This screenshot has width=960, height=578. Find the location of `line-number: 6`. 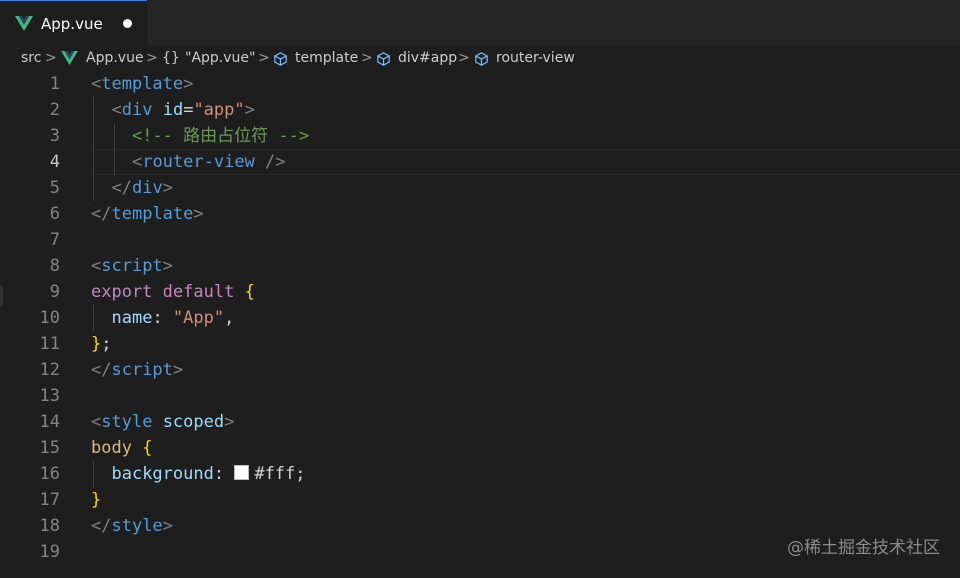

line-number: 6 is located at coordinates (54, 214).